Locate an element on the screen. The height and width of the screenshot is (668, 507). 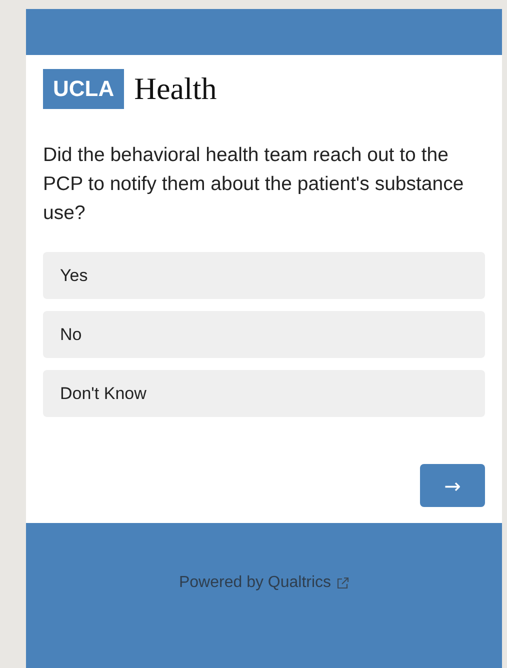
logo-text: Health is located at coordinates (175, 89).